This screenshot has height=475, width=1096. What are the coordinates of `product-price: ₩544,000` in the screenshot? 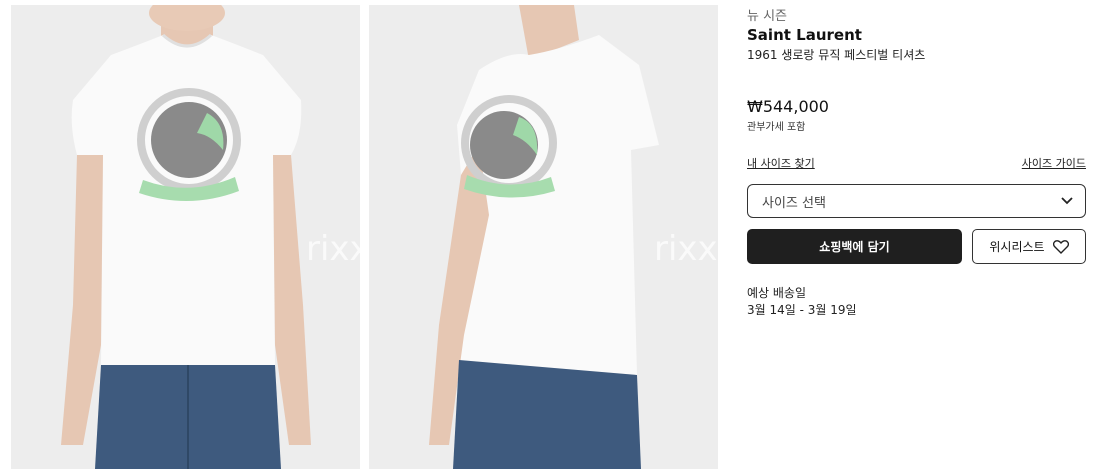 It's located at (788, 106).